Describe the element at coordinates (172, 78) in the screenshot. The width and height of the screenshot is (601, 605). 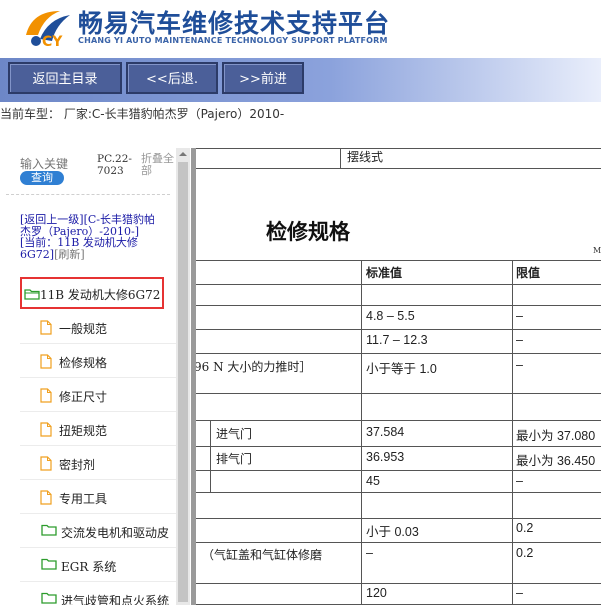
I see `back-button: <<后退.` at that location.